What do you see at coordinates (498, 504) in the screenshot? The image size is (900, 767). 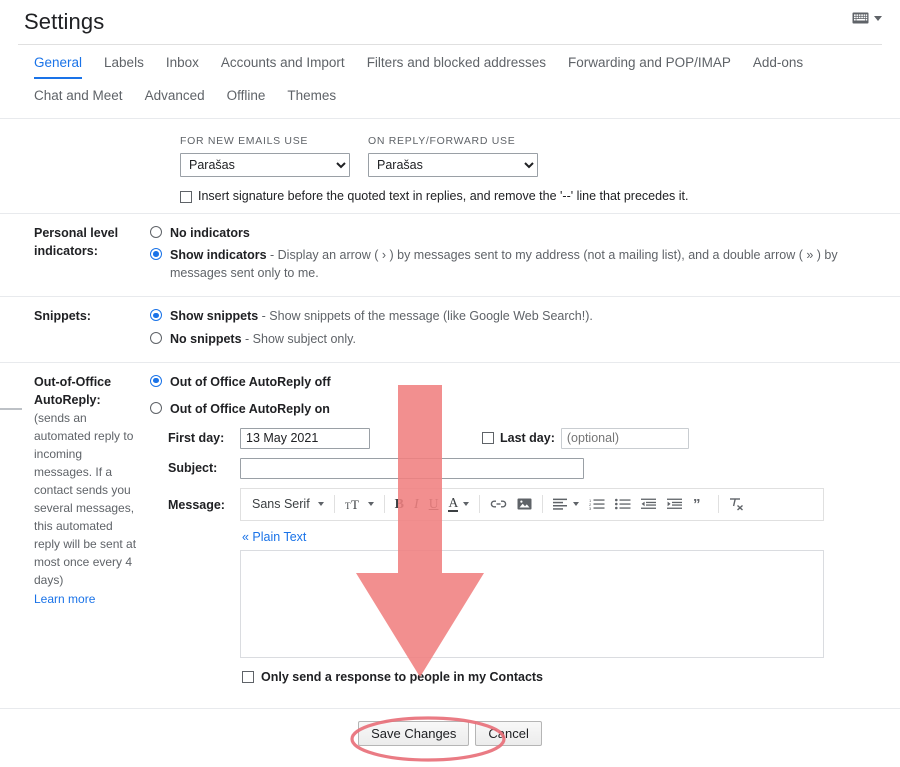 I see `link-icon` at bounding box center [498, 504].